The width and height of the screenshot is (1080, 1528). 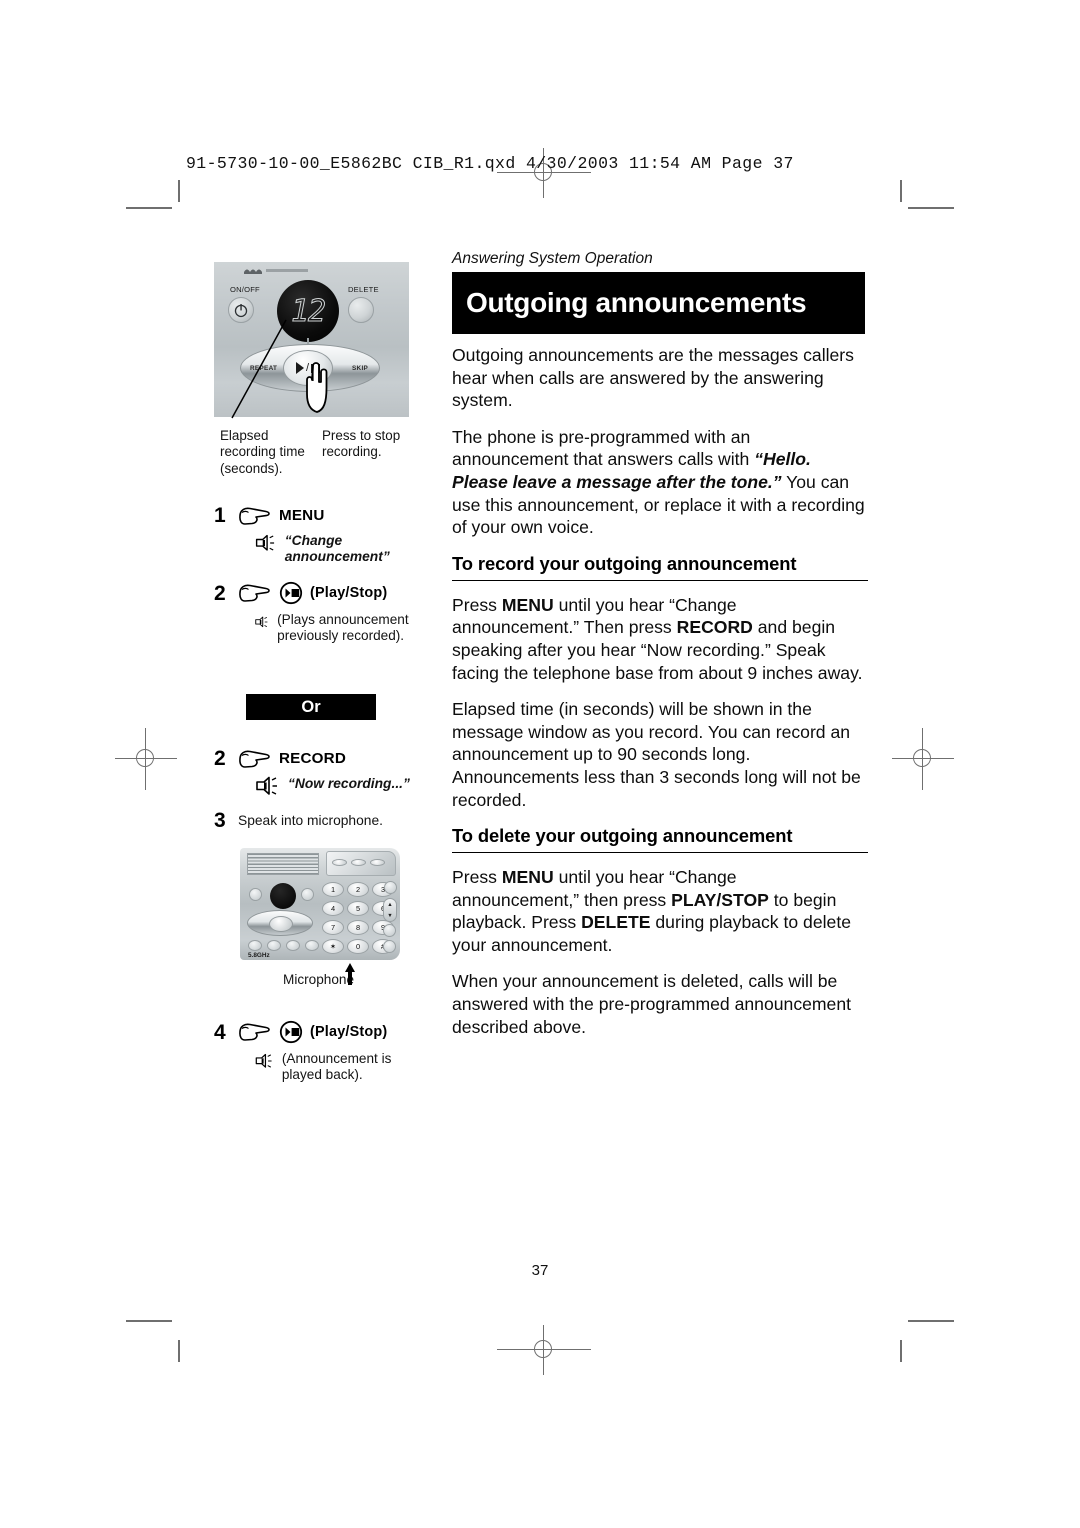 I want to click on step-4-button-label: (Play/Stop), so click(x=349, y=1032).